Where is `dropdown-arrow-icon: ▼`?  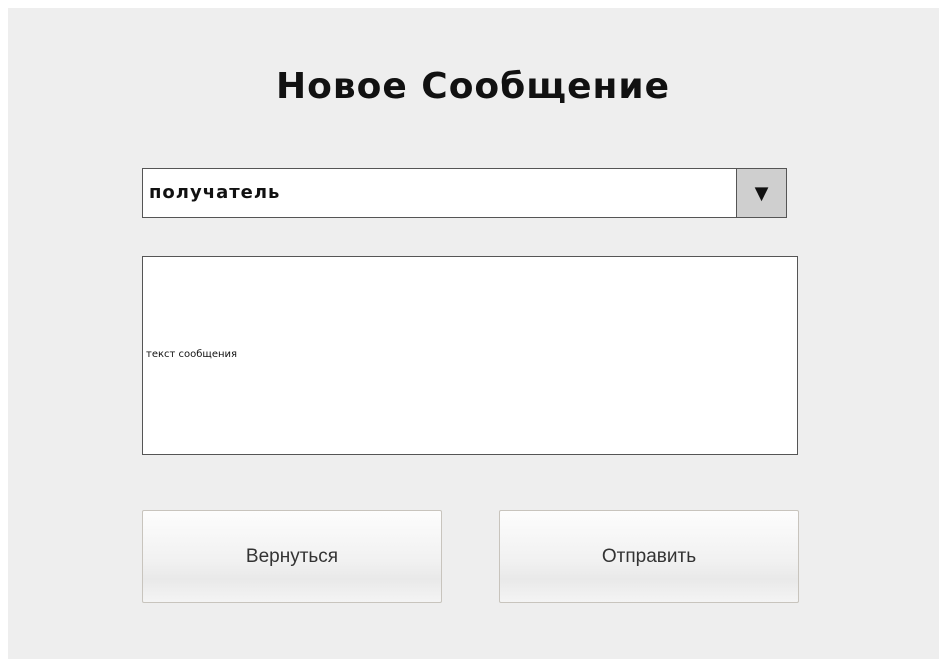 dropdown-arrow-icon: ▼ is located at coordinates (761, 193).